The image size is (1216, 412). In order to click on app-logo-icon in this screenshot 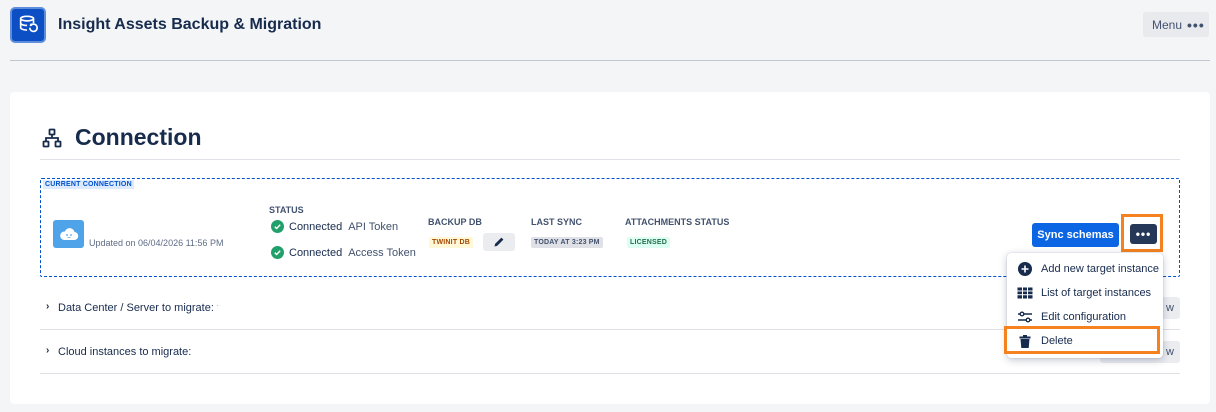, I will do `click(28, 25)`.